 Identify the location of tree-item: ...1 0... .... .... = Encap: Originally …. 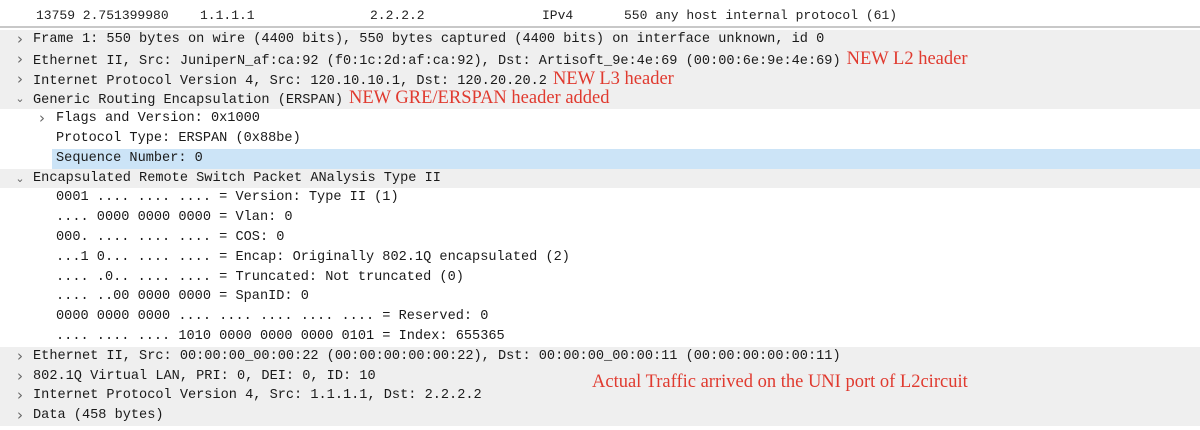
(600, 257).